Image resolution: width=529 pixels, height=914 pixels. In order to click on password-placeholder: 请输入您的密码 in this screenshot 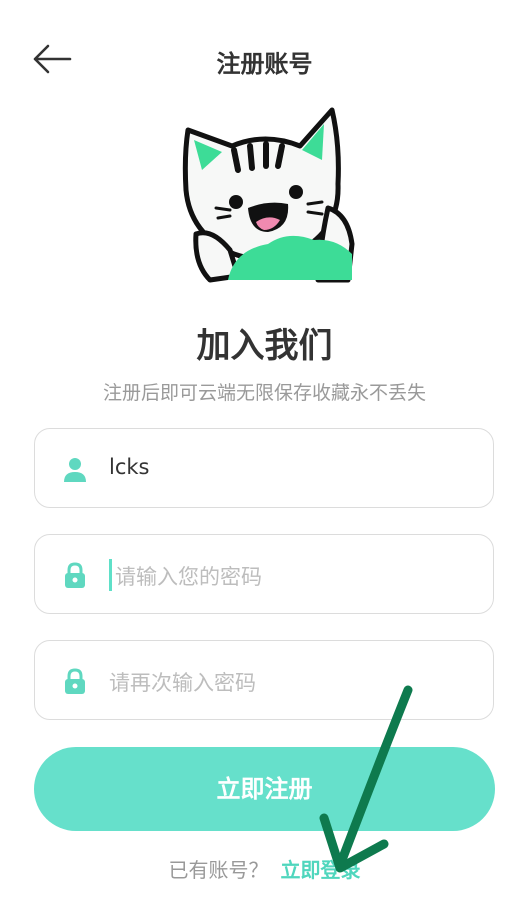, I will do `click(188, 577)`.